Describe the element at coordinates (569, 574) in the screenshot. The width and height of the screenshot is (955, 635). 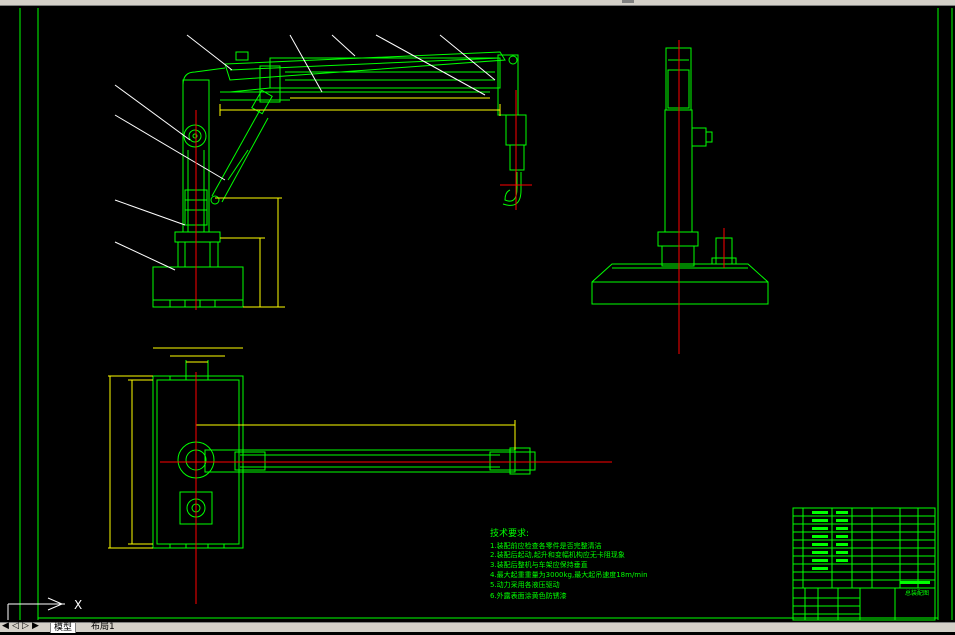
I see `tech-requirement-item: 4.最大起重重量为3000kg,最大起吊速度18m/min` at that location.